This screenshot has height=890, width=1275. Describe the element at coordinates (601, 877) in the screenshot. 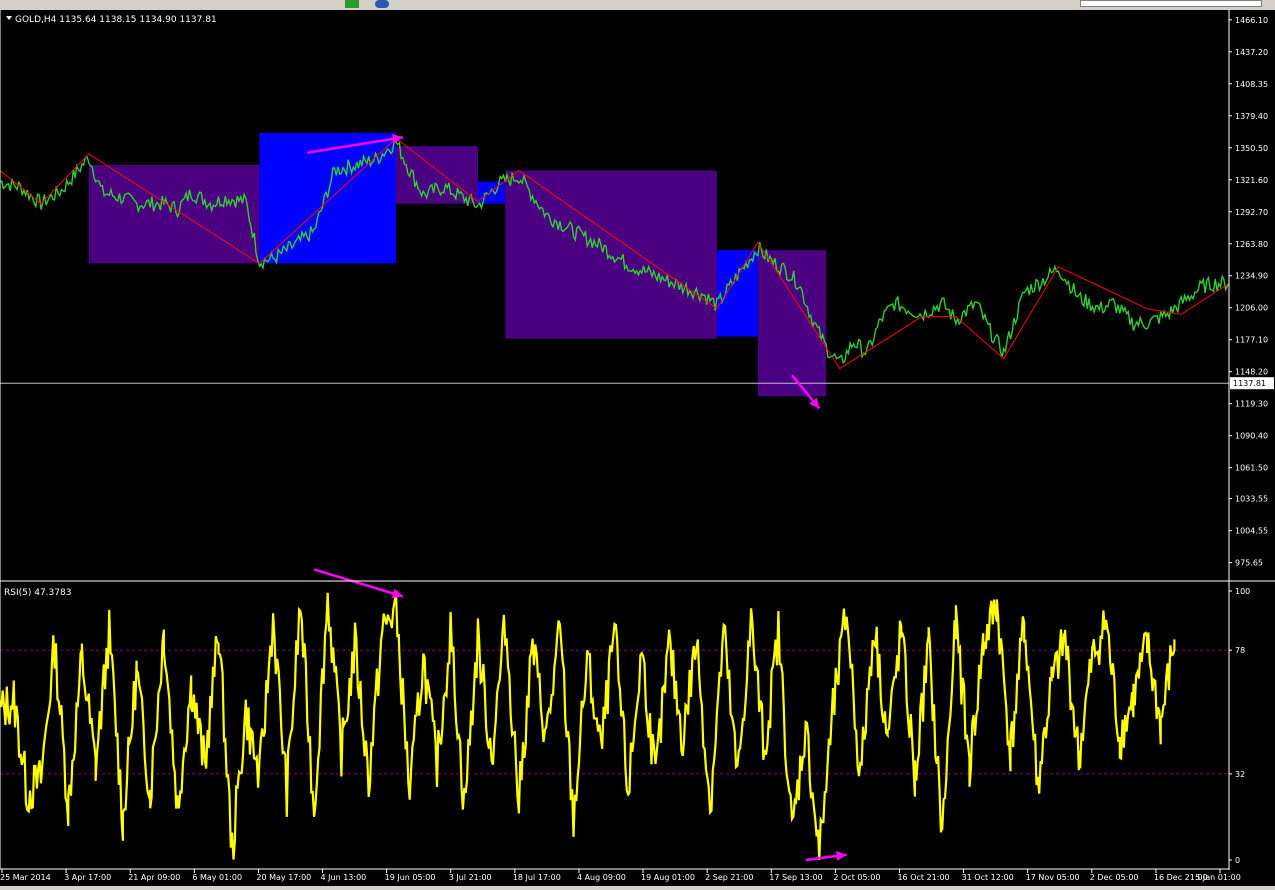

I see `time-tick-label: 4 Aug 09:00` at that location.